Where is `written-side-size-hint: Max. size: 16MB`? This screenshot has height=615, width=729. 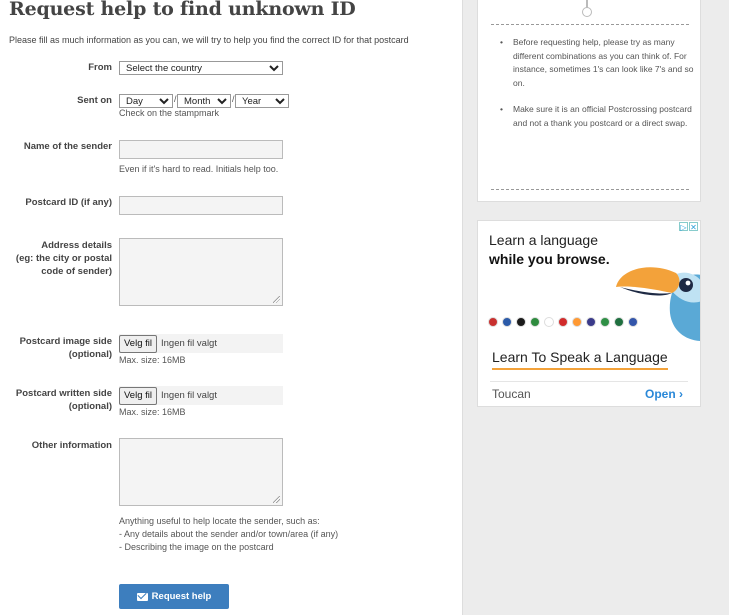 written-side-size-hint: Max. size: 16MB is located at coordinates (152, 412).